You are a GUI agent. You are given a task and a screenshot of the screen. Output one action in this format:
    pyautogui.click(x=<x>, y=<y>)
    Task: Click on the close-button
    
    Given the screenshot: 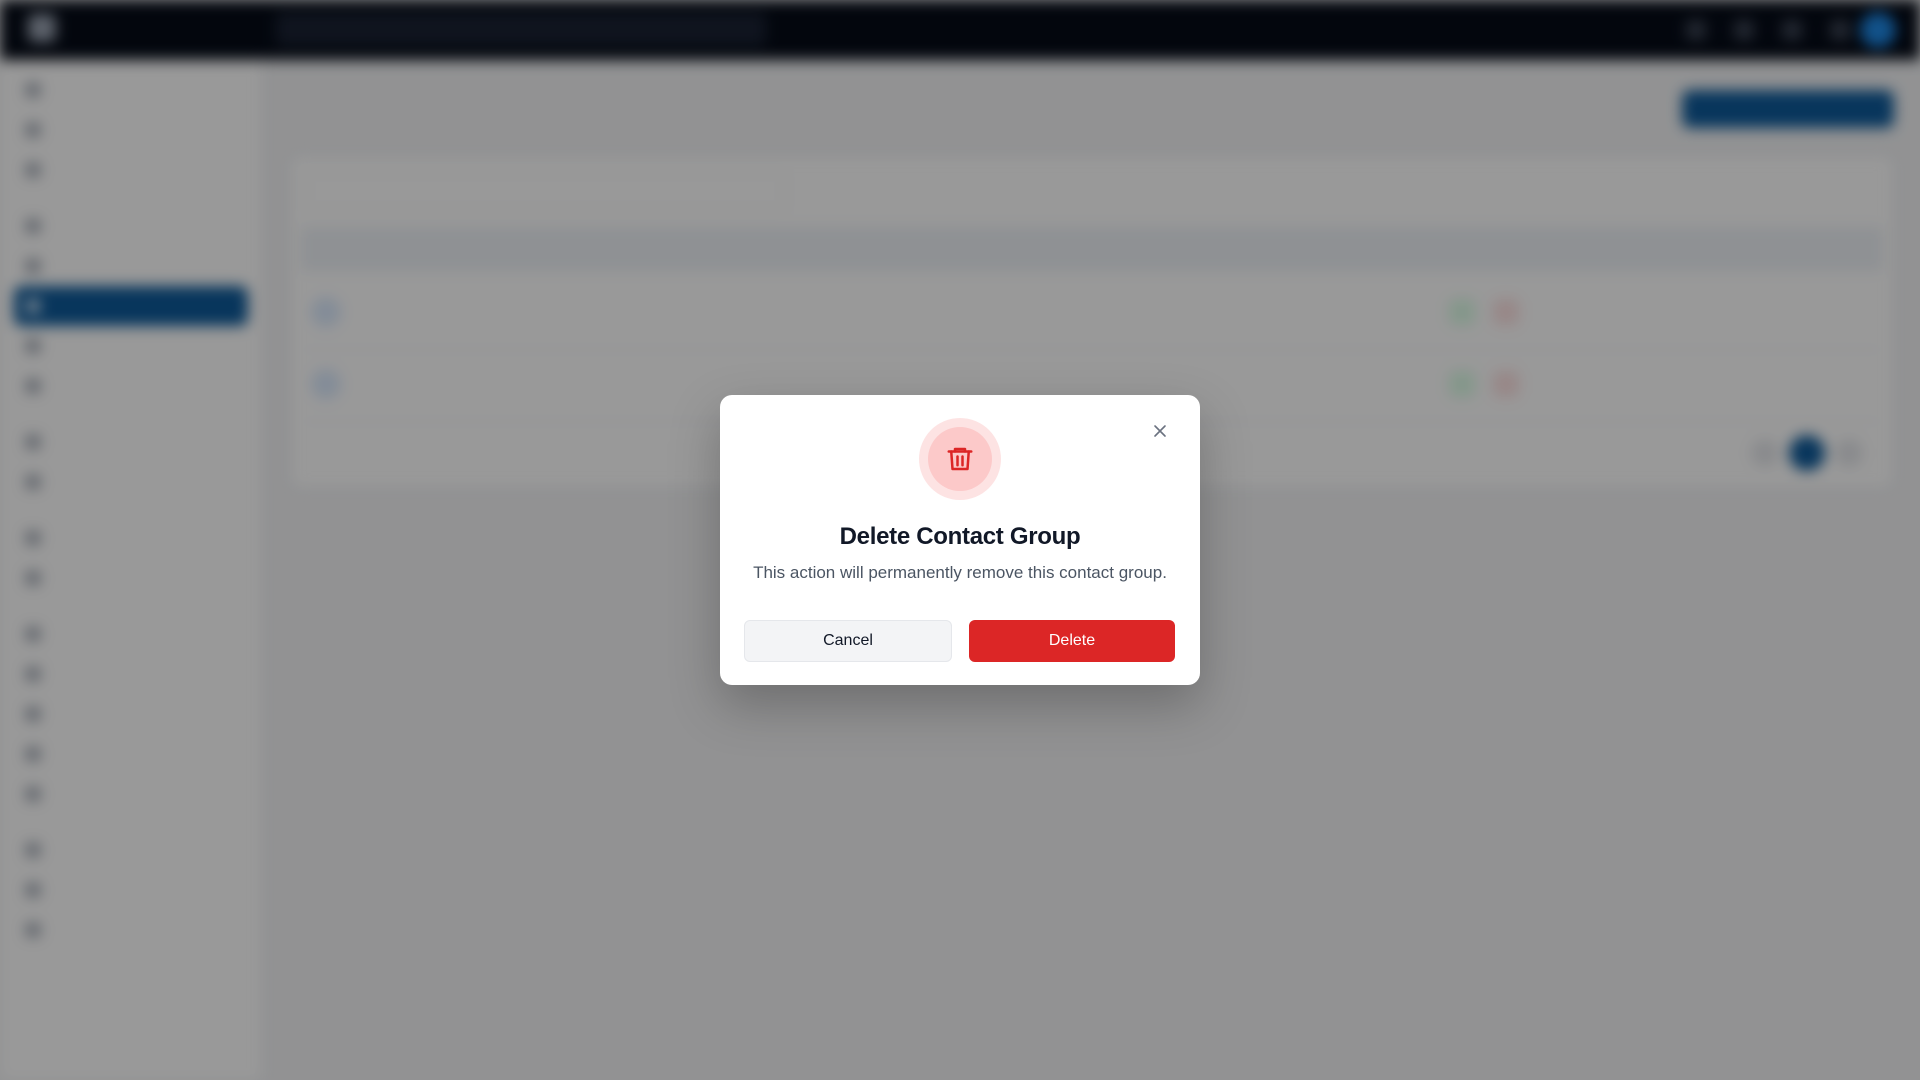 What is the action you would take?
    pyautogui.click(x=1160, y=431)
    